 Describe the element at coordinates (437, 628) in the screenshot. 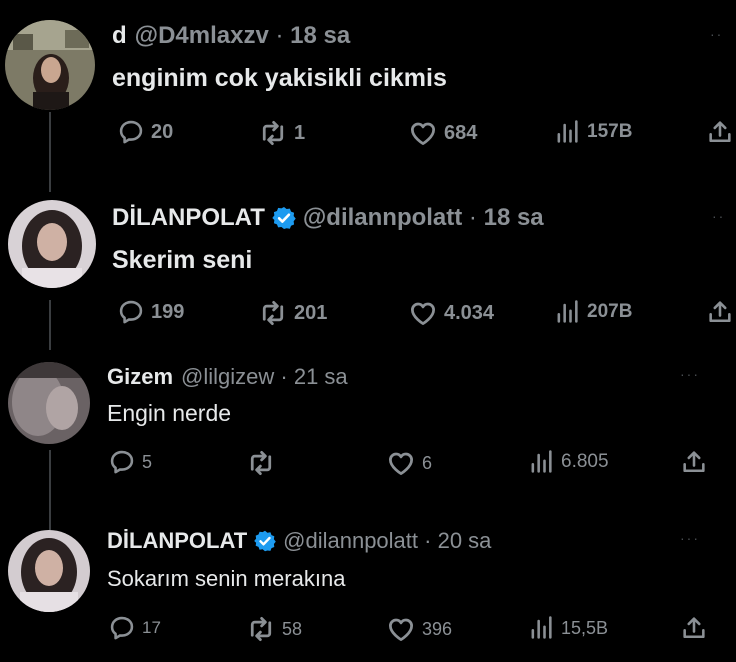

I see `like-count: 396` at that location.